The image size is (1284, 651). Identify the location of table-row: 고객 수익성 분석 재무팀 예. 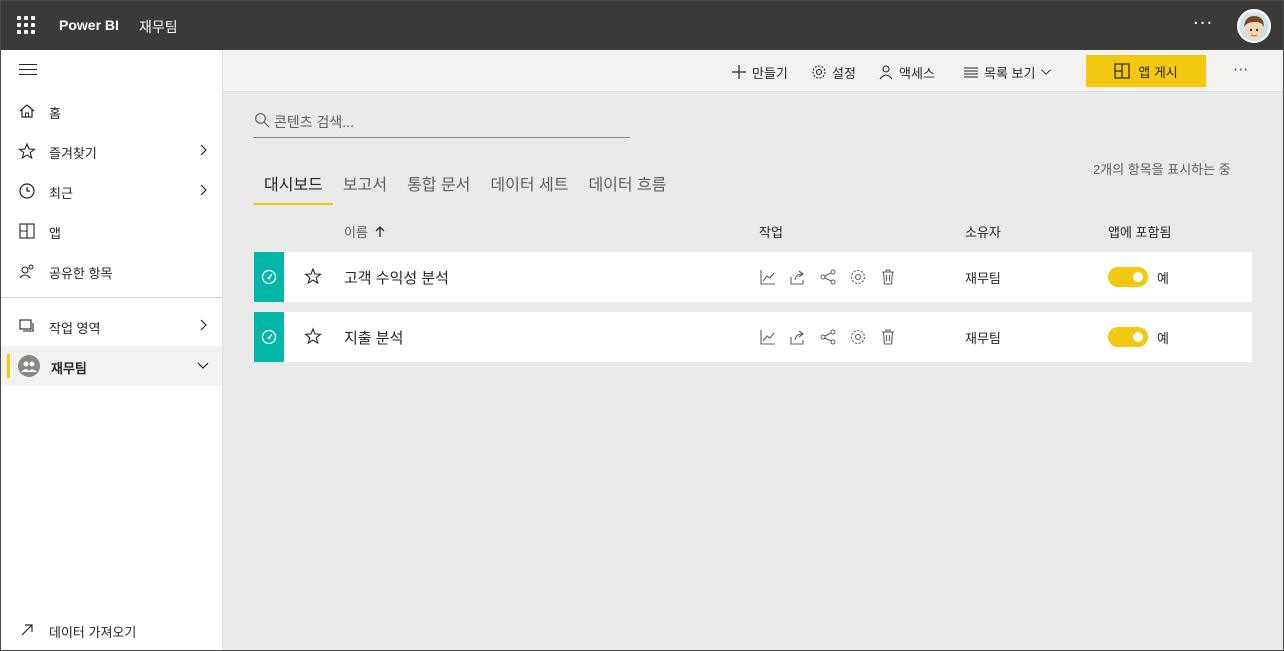
(753, 277).